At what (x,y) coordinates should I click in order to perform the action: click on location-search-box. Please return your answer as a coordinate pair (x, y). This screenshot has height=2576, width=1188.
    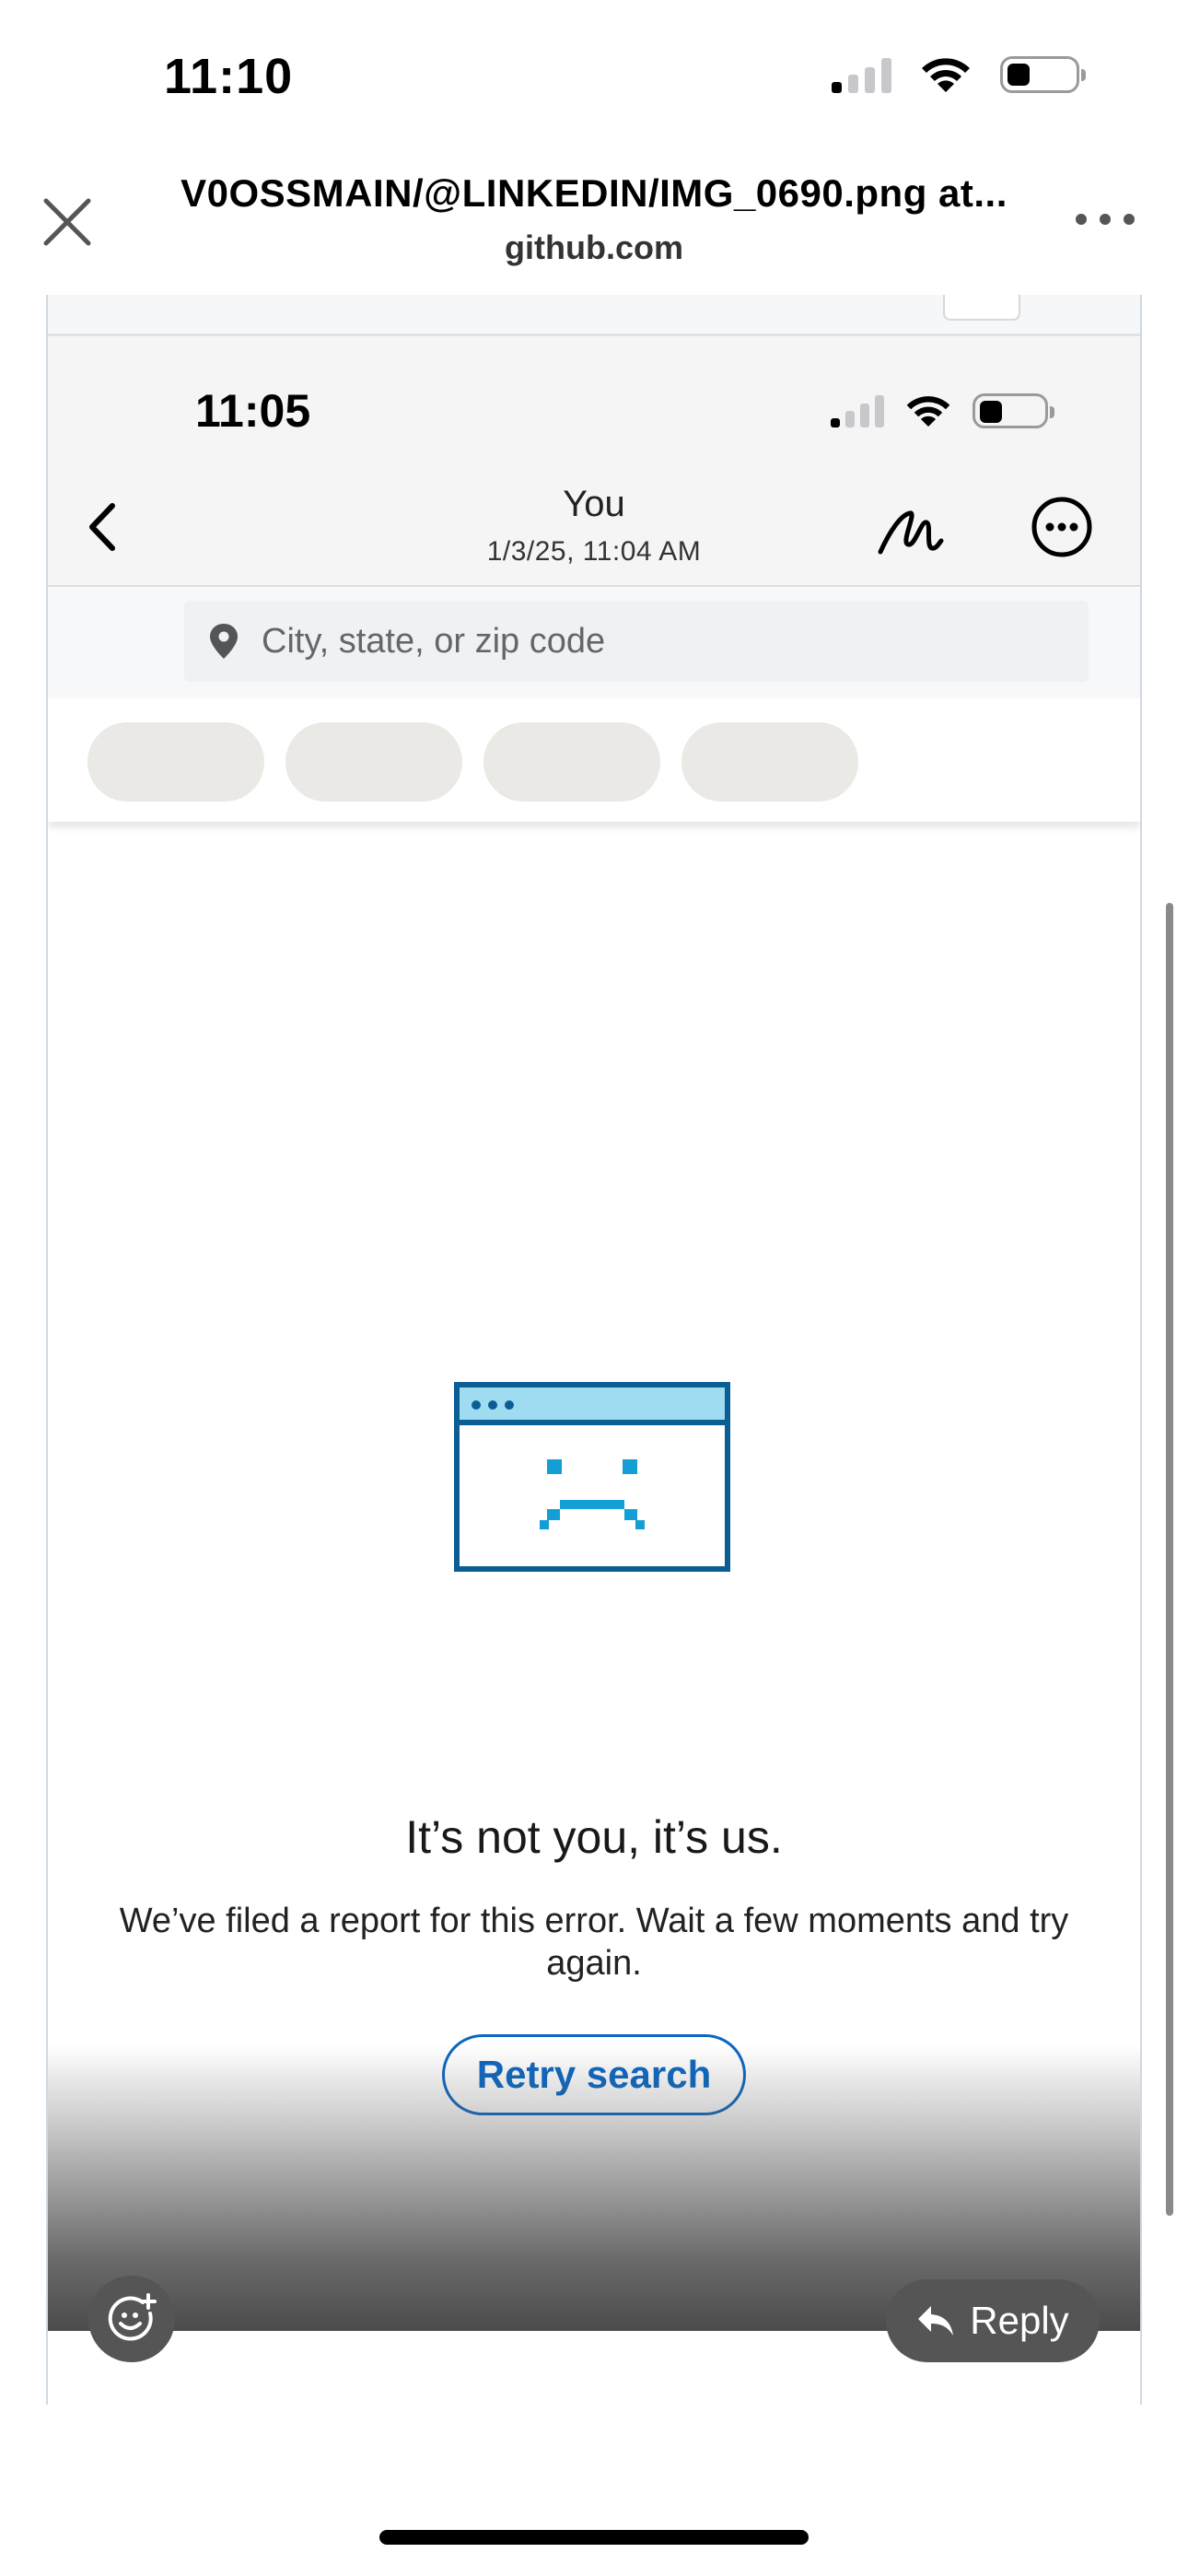
    Looking at the image, I should click on (637, 641).